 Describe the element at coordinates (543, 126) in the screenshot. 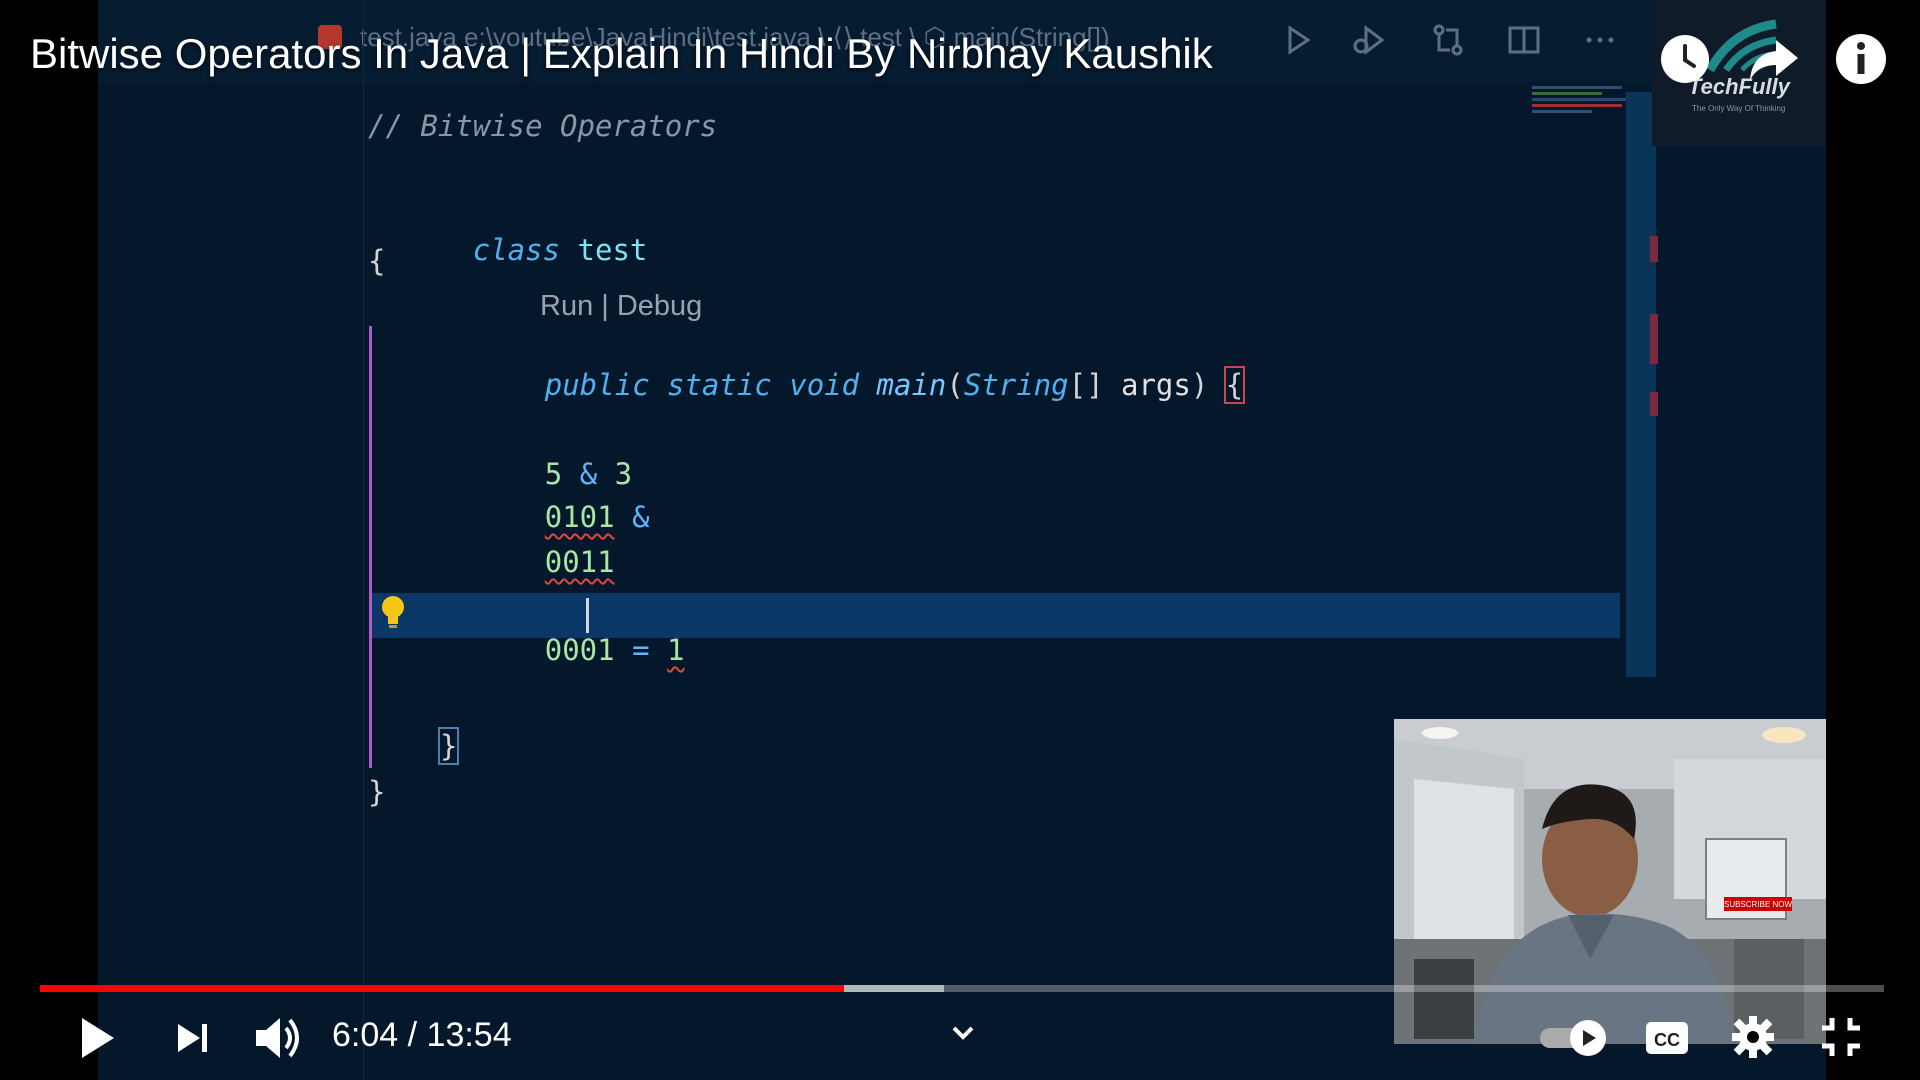

I see `code-comment: // Bitwise Operators` at that location.